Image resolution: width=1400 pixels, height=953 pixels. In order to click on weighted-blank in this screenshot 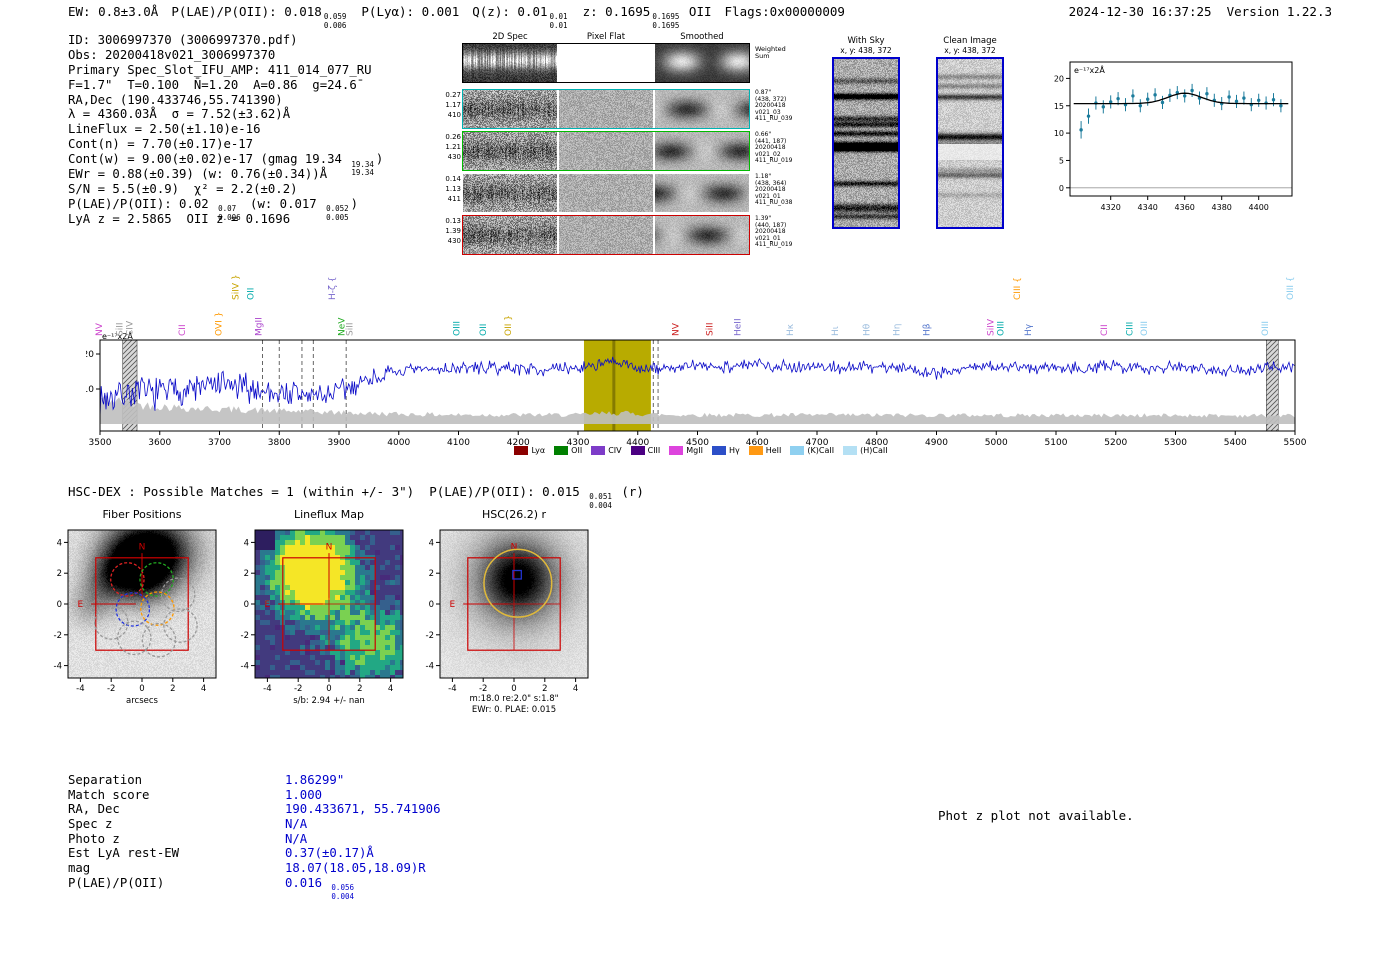, I will do `click(606, 63)`.